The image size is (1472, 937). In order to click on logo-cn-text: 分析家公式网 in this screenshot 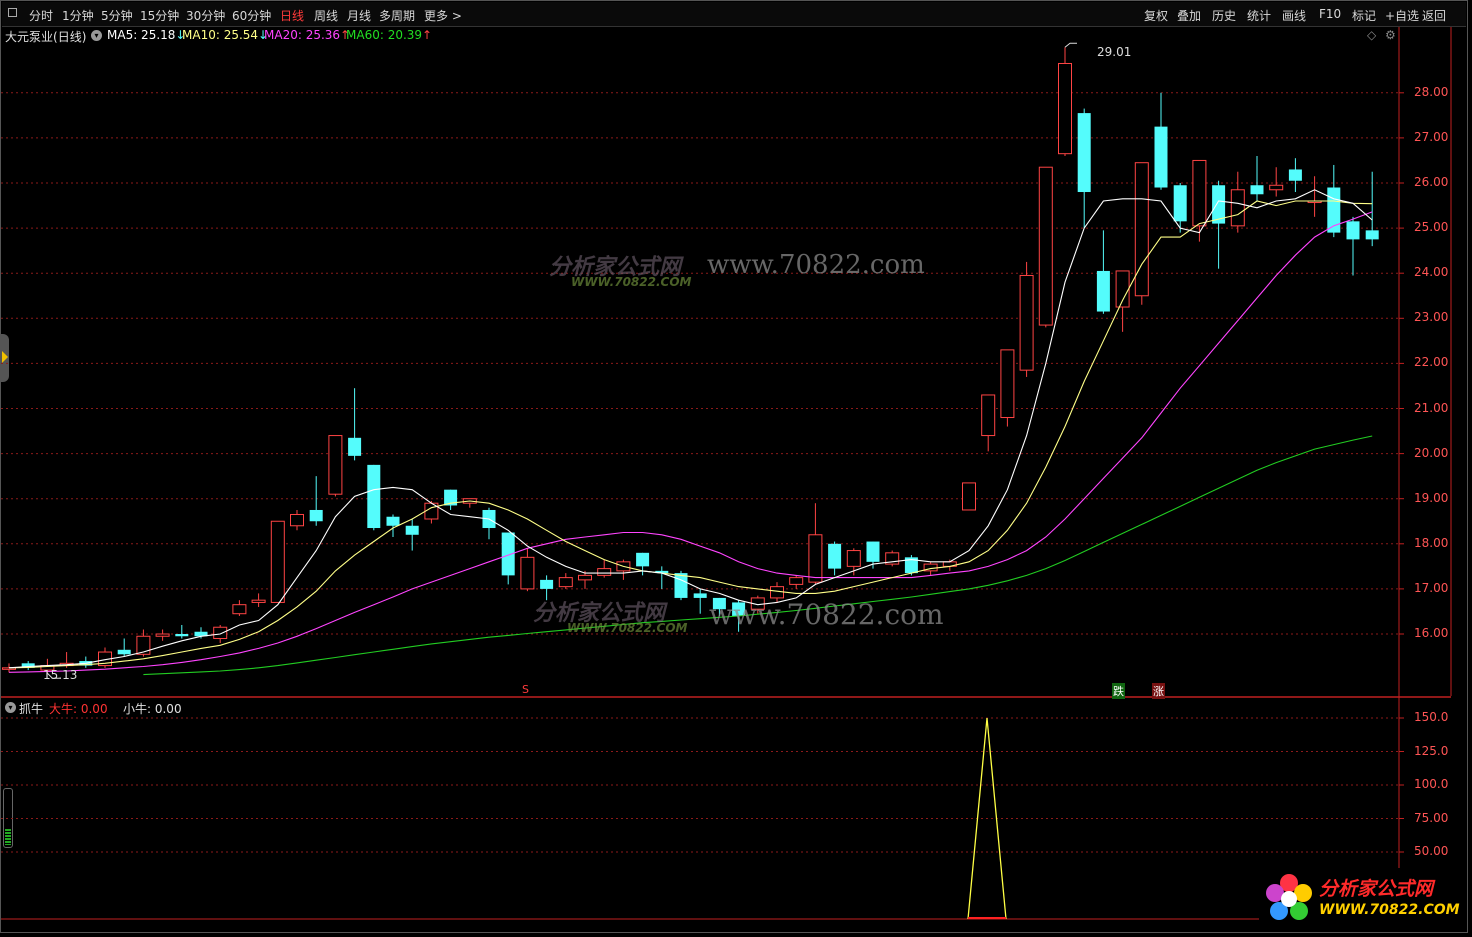, I will do `click(1376, 889)`.